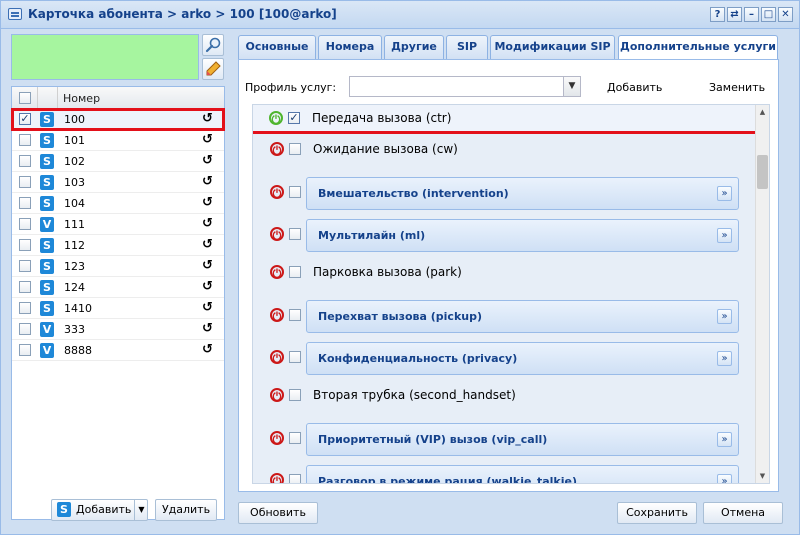 The width and height of the screenshot is (800, 535). I want to click on search-button, so click(213, 45).